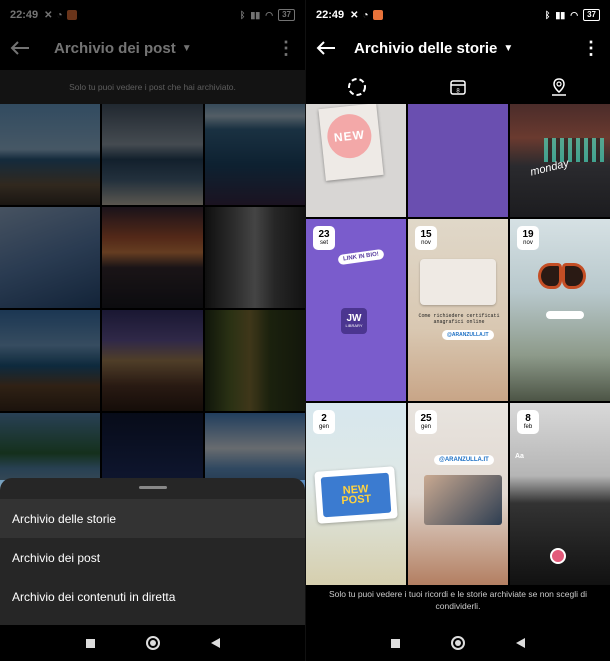 Image resolution: width=610 pixels, height=661 pixels. I want to click on tab-calendar-icon: 8, so click(458, 87).